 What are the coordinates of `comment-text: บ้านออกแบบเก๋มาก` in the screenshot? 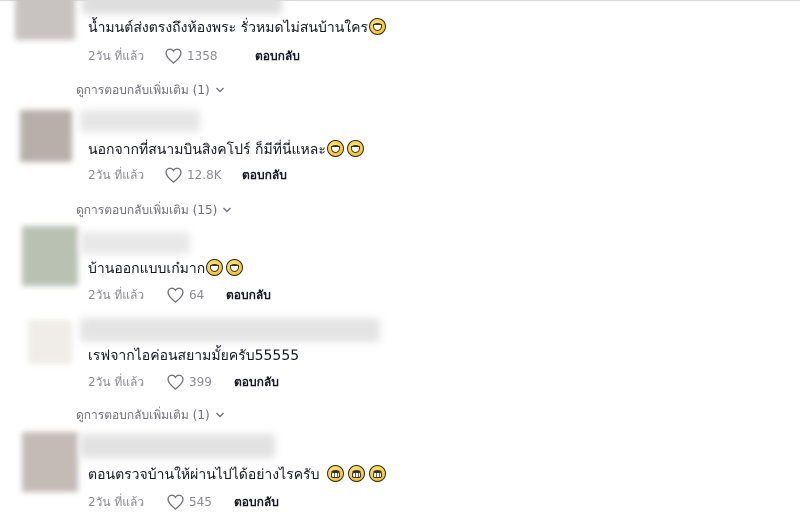 It's located at (166, 269).